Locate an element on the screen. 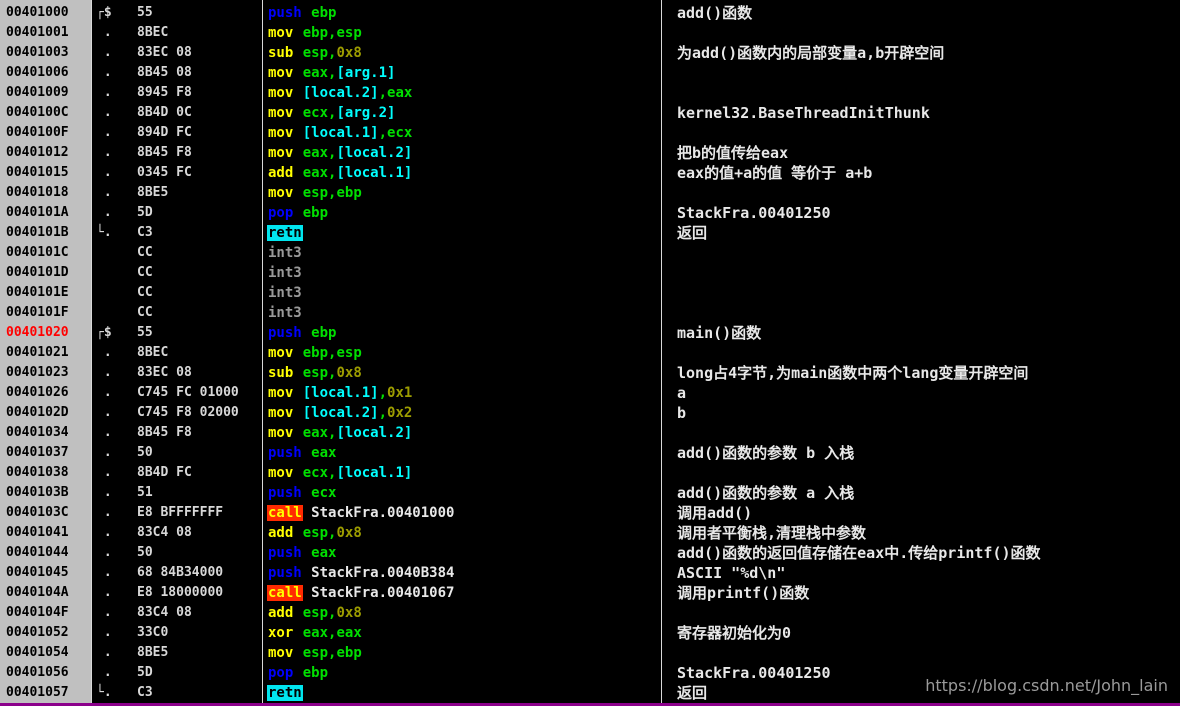 Image resolution: width=1180 pixels, height=706 pixels. comment: ASCII "%d\n" is located at coordinates (927, 573).